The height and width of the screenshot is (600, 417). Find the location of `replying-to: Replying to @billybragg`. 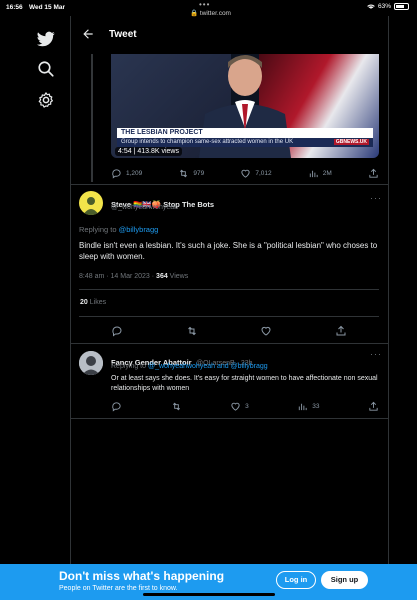

replying-to: Replying to @billybragg is located at coordinates (119, 229).